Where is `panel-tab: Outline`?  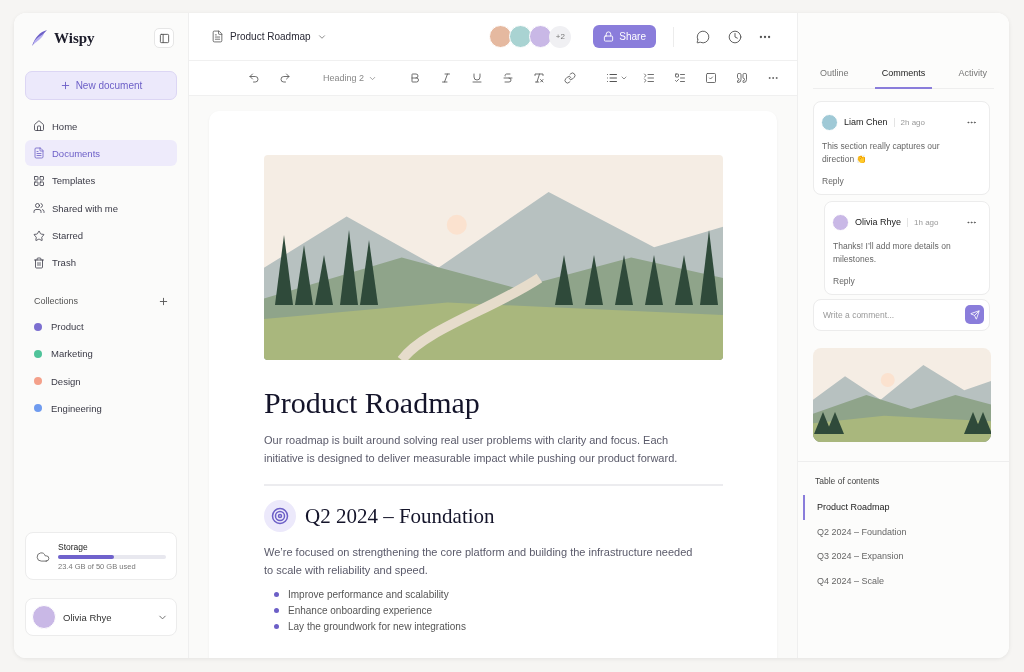 panel-tab: Outline is located at coordinates (834, 75).